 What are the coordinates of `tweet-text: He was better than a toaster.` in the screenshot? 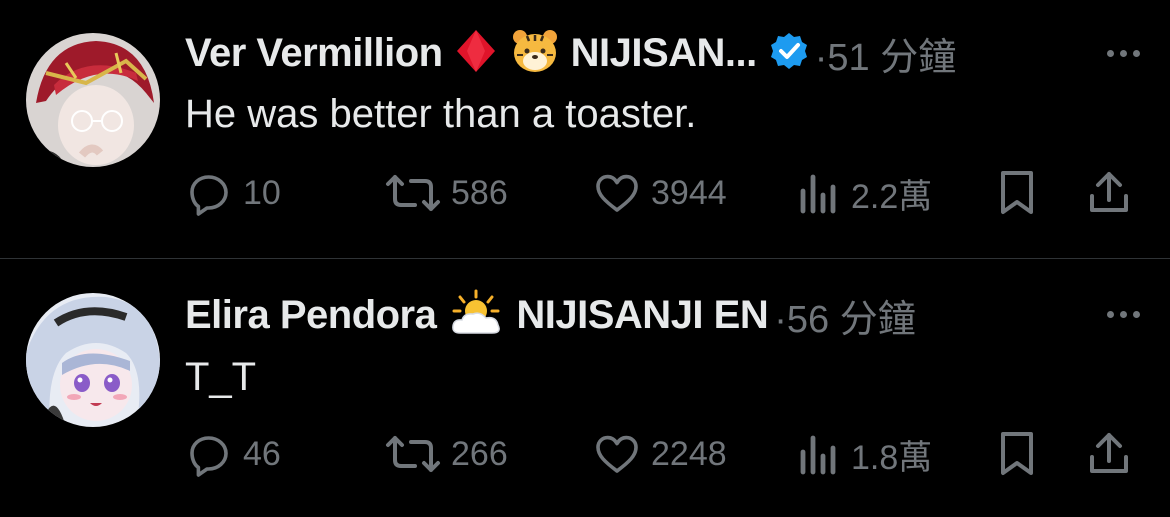 It's located at (441, 114).